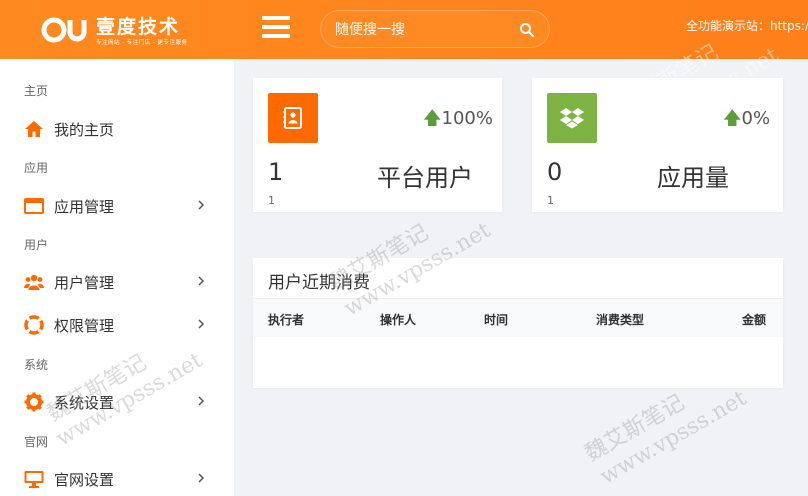 The width and height of the screenshot is (808, 496). I want to click on trend-indicator: 🡅100%, so click(458, 121).